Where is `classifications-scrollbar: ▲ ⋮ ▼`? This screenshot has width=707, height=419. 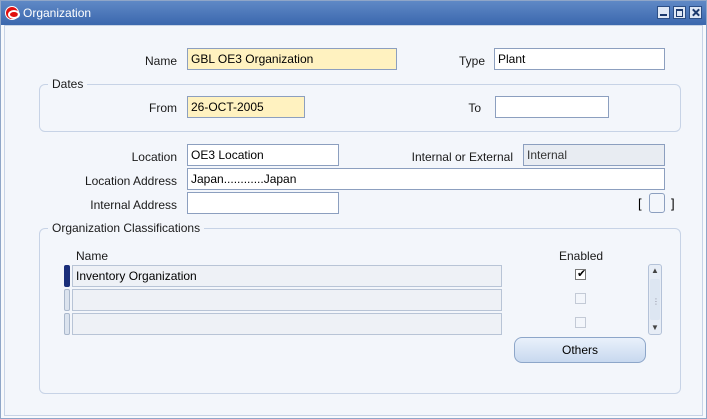 classifications-scrollbar: ▲ ⋮ ▼ is located at coordinates (655, 299).